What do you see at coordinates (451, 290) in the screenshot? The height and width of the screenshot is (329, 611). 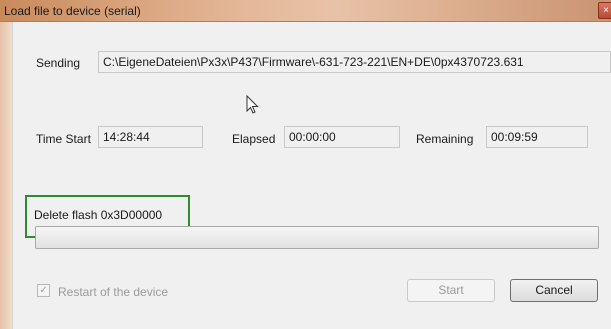 I see `start-button: Start` at bounding box center [451, 290].